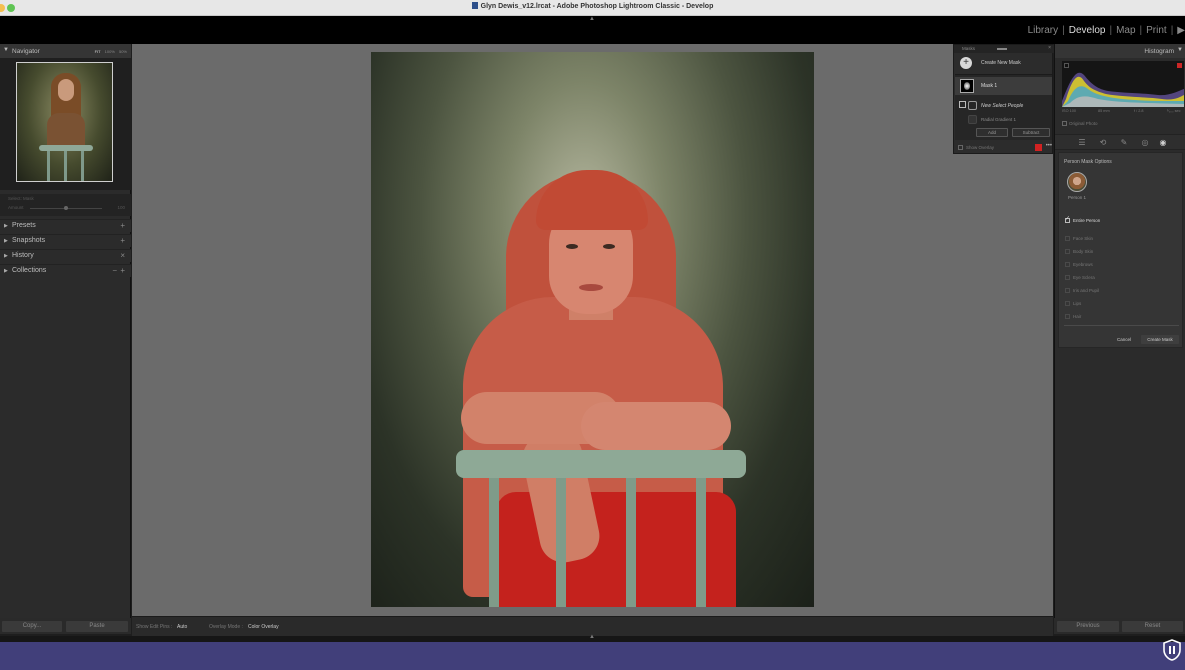 Image resolution: width=1185 pixels, height=670 pixels. What do you see at coordinates (1087, 30) in the screenshot?
I see `module-develop: Develop` at bounding box center [1087, 30].